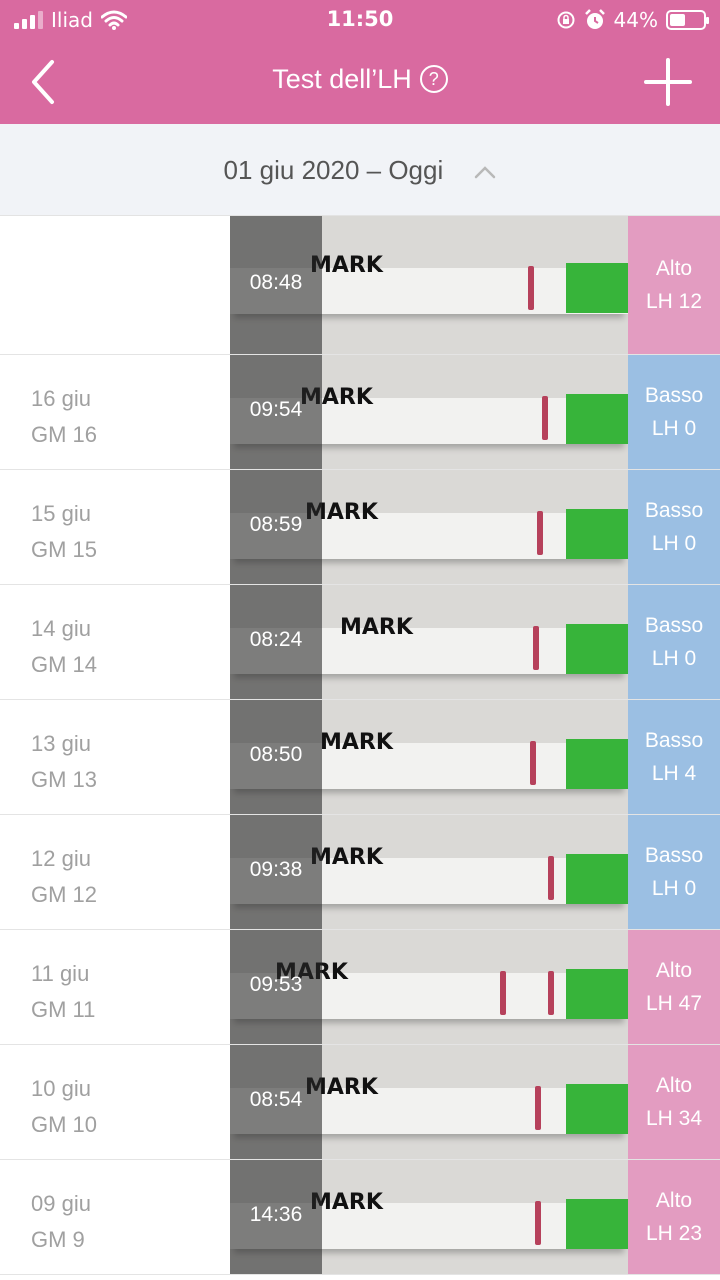 This screenshot has height=1280, width=720. Describe the element at coordinates (64, 664) in the screenshot. I see `row-cycle-day: GM 14` at that location.